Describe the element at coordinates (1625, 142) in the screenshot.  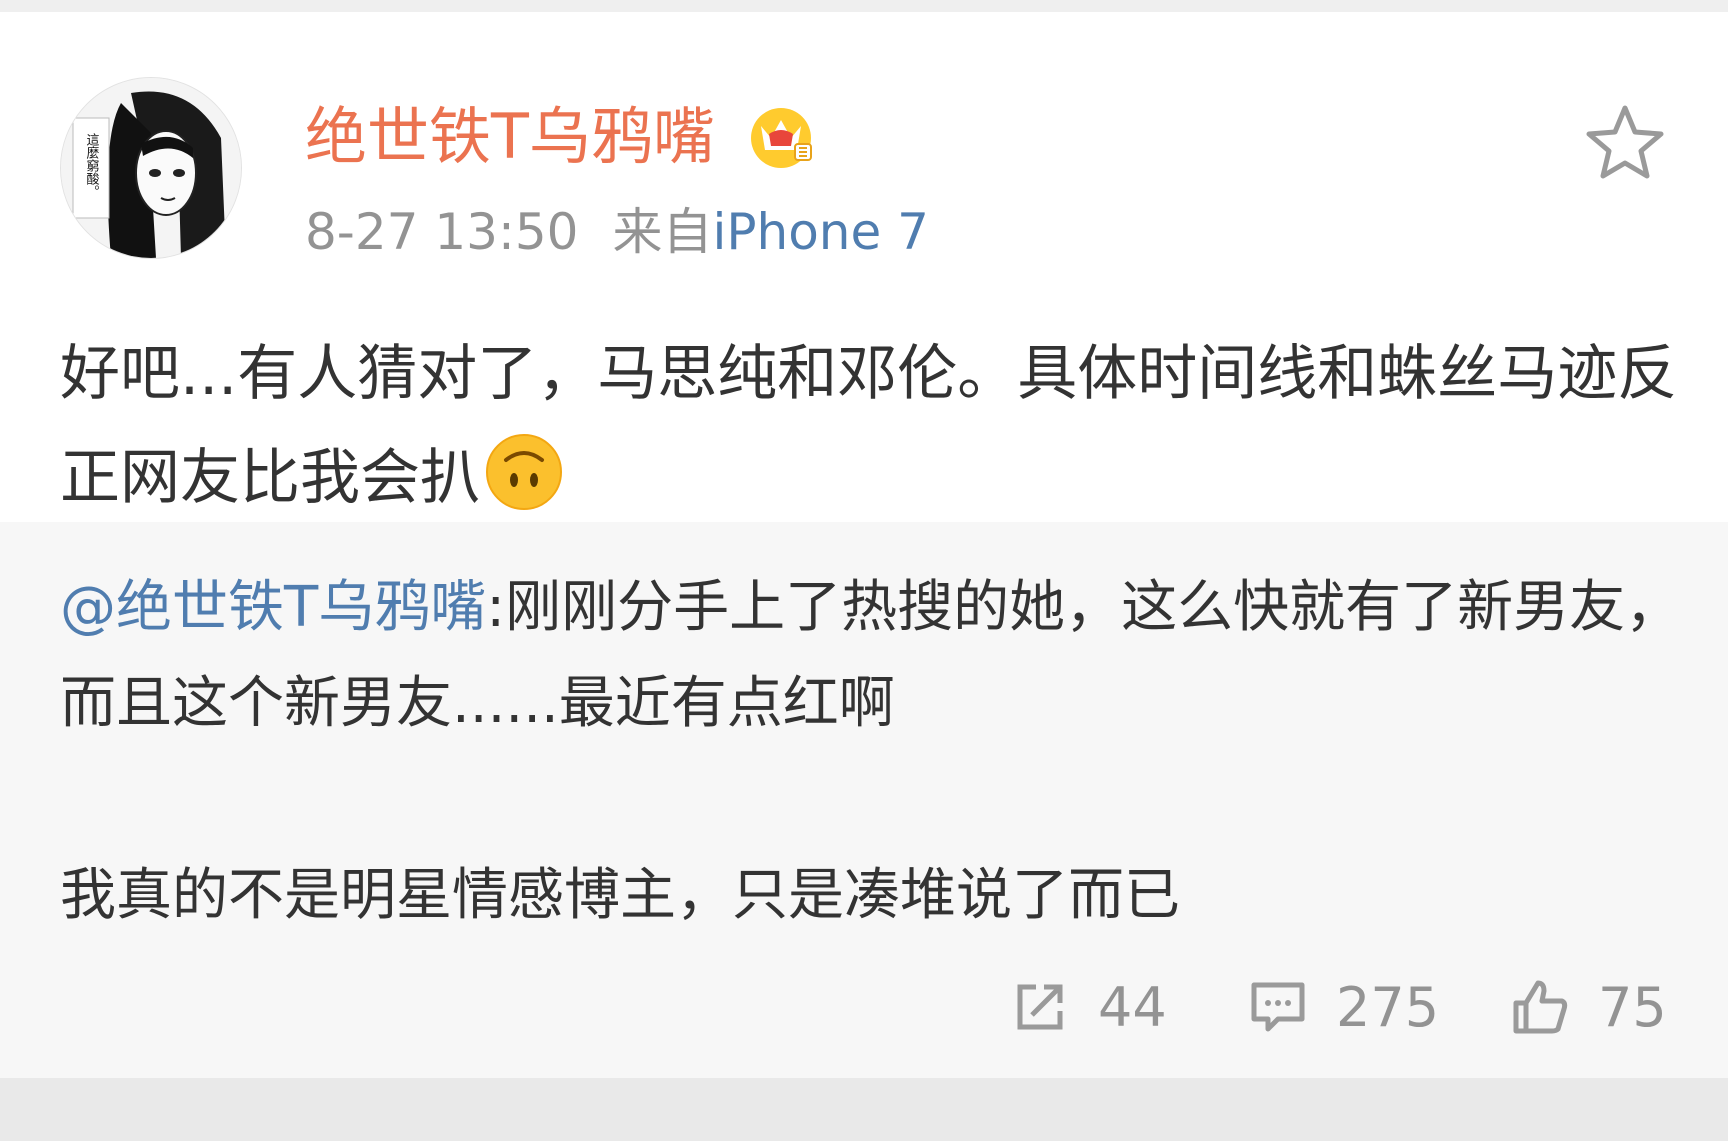
I see `favorite-star-icon` at that location.